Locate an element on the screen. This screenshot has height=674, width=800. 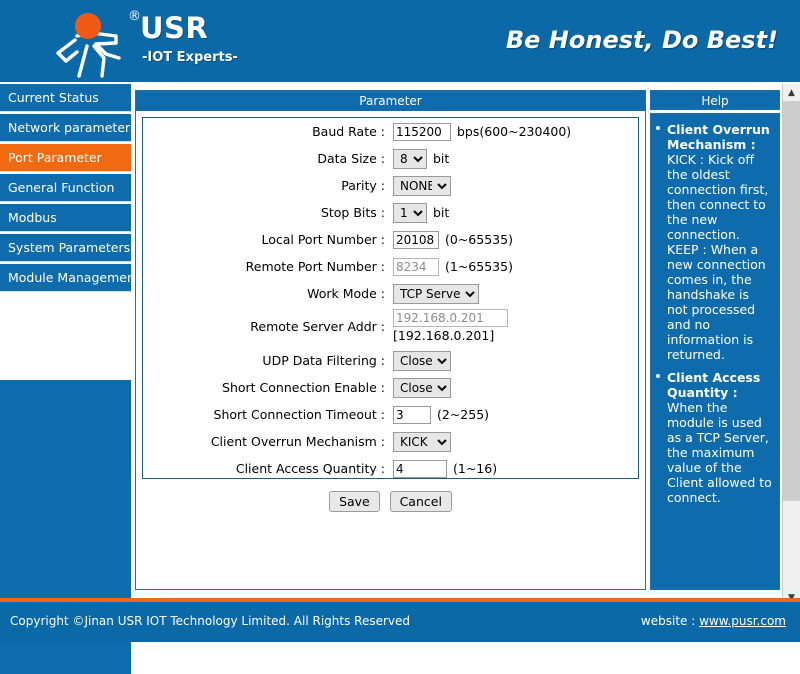
field-row-parity: Parity : NONE is located at coordinates (390, 185).